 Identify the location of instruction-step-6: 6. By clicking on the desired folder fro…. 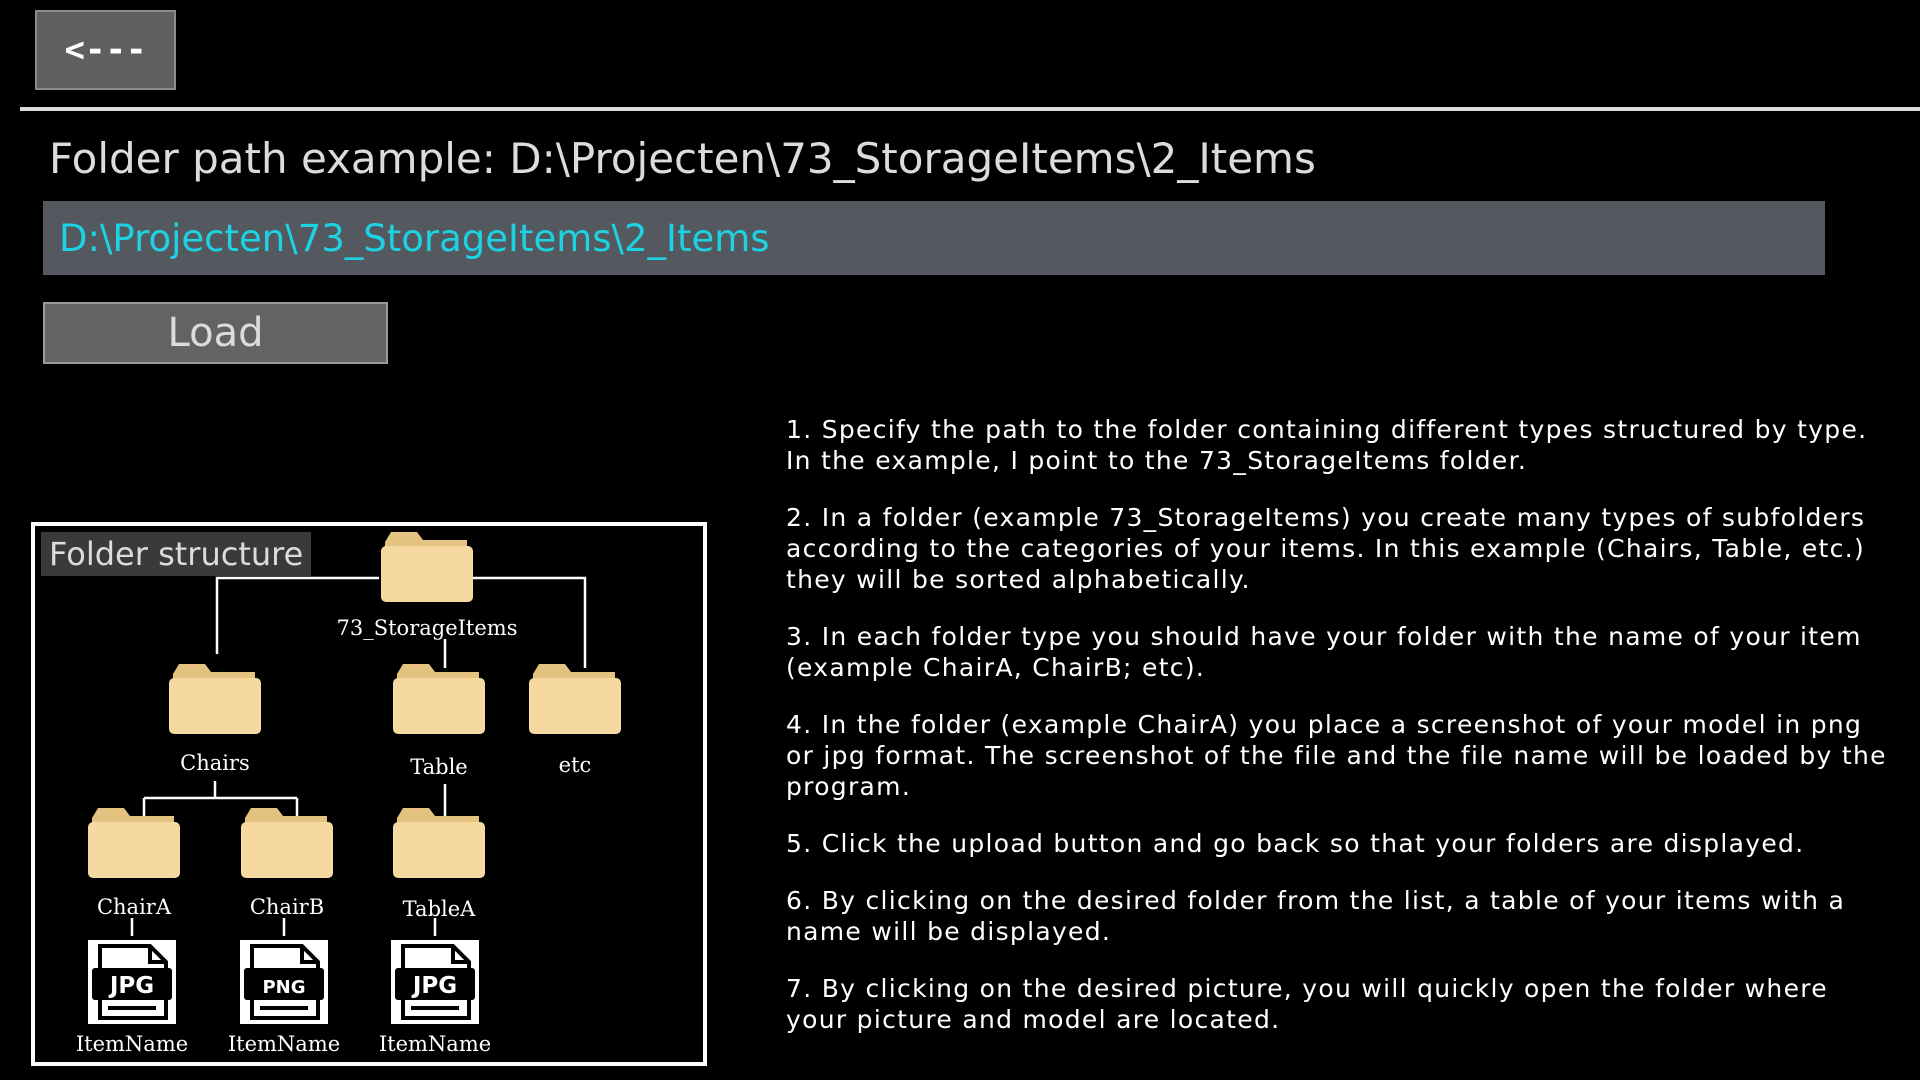
(1316, 916).